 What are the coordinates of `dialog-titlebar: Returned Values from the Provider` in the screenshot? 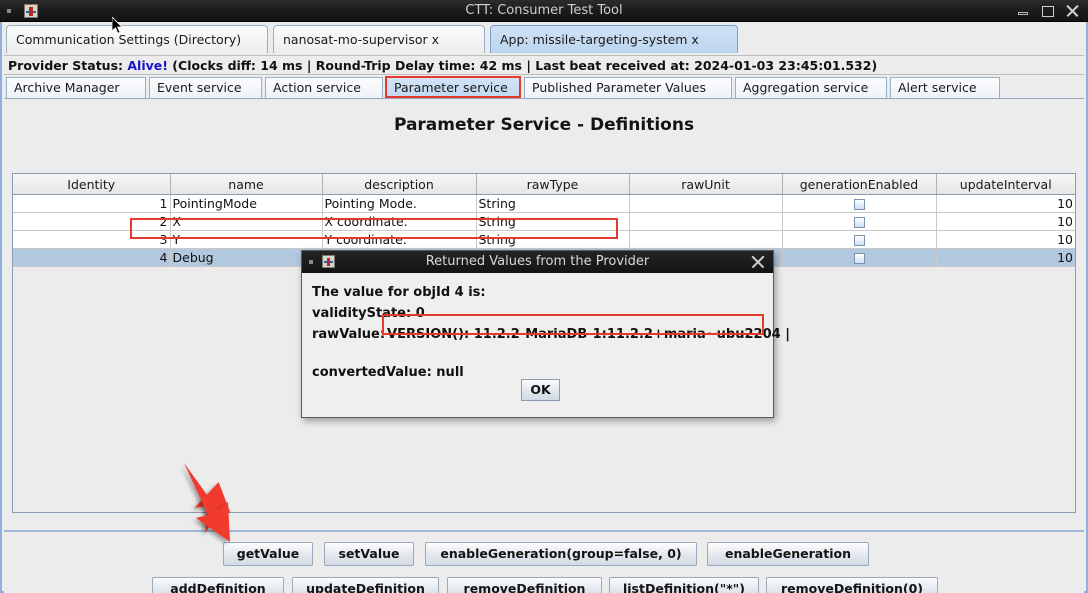 It's located at (537, 262).